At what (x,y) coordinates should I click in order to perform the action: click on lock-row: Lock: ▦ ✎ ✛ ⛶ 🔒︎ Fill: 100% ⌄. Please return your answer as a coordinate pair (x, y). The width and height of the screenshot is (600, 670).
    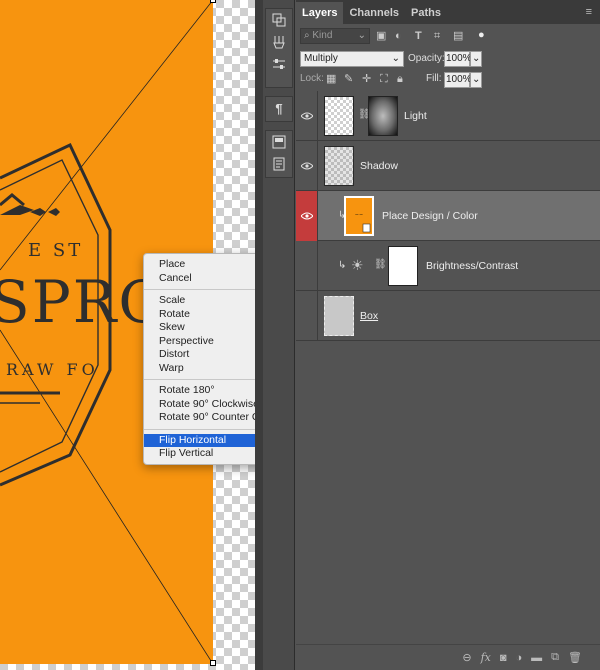
    Looking at the image, I should click on (448, 80).